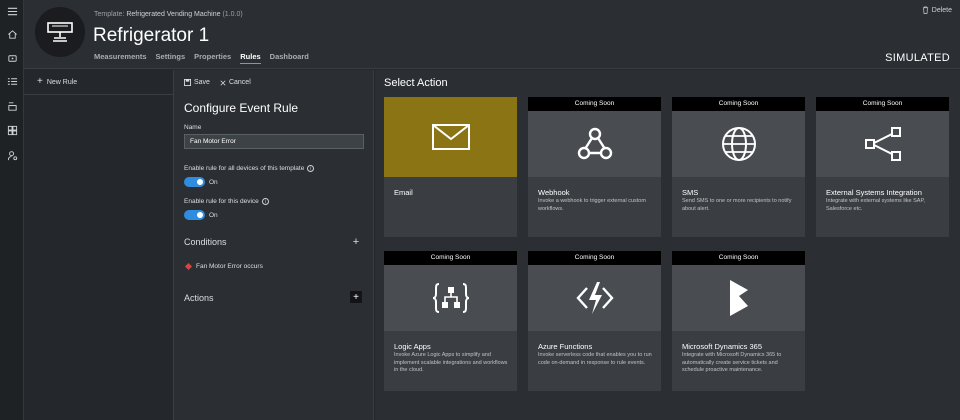 The width and height of the screenshot is (960, 420). Describe the element at coordinates (412, 346) in the screenshot. I see `card-title: Logic Apps` at that location.